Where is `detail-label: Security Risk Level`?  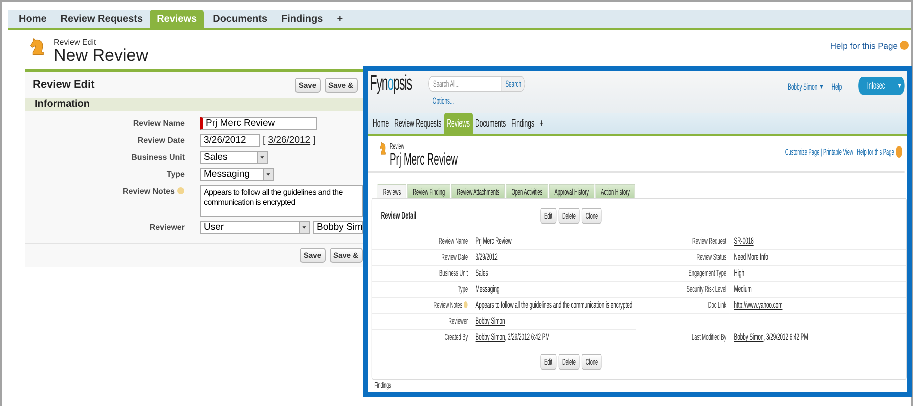
detail-label: Security Risk Level is located at coordinates (706, 289).